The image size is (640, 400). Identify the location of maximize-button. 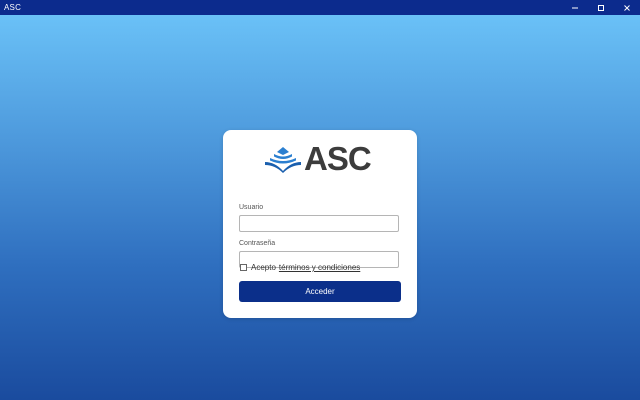
(601, 7).